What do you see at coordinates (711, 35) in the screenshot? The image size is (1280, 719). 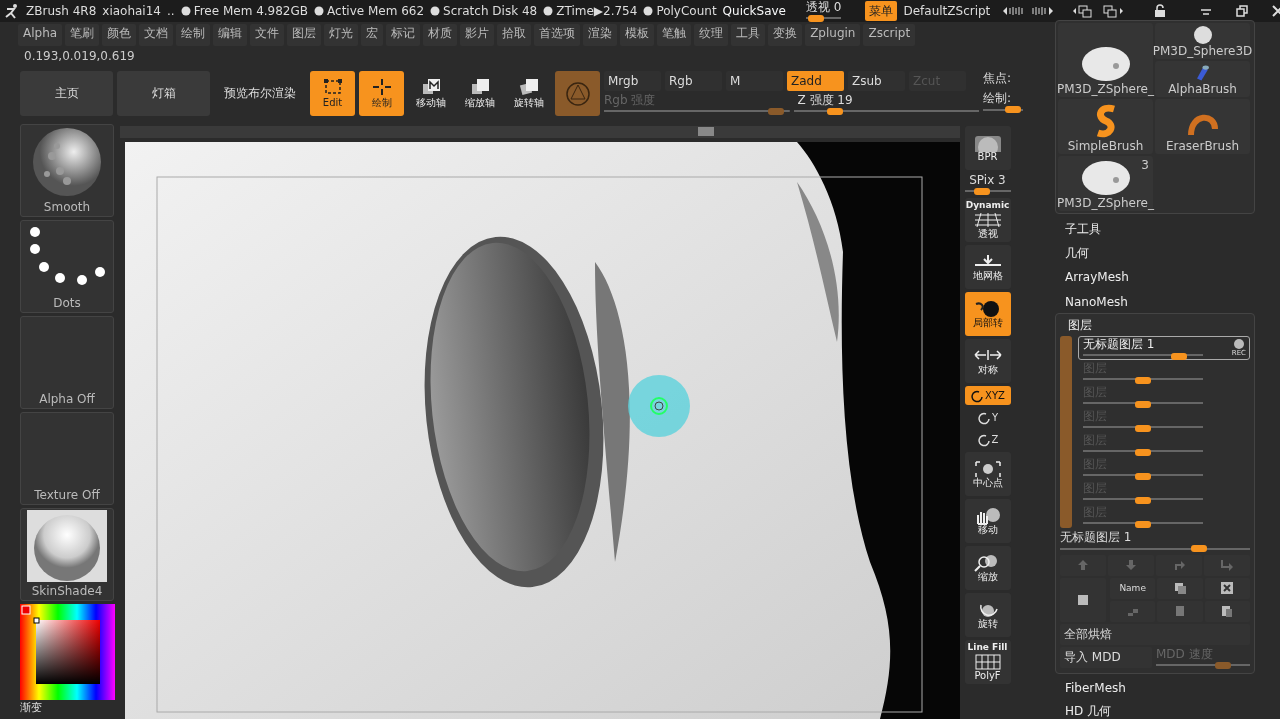 I see `menu-item: 纹理` at bounding box center [711, 35].